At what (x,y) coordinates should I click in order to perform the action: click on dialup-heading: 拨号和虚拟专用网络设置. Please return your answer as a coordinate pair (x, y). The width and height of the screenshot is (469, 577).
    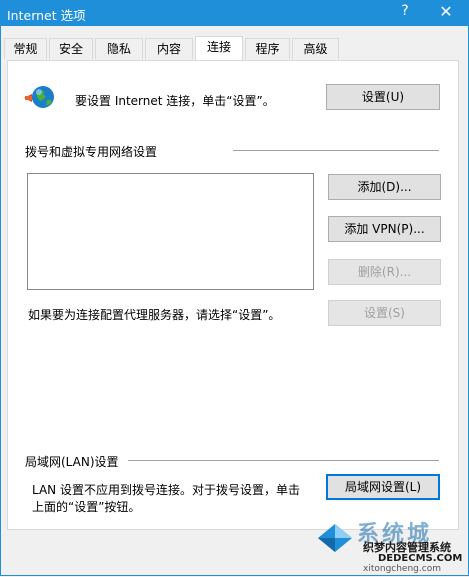
    Looking at the image, I should click on (91, 152).